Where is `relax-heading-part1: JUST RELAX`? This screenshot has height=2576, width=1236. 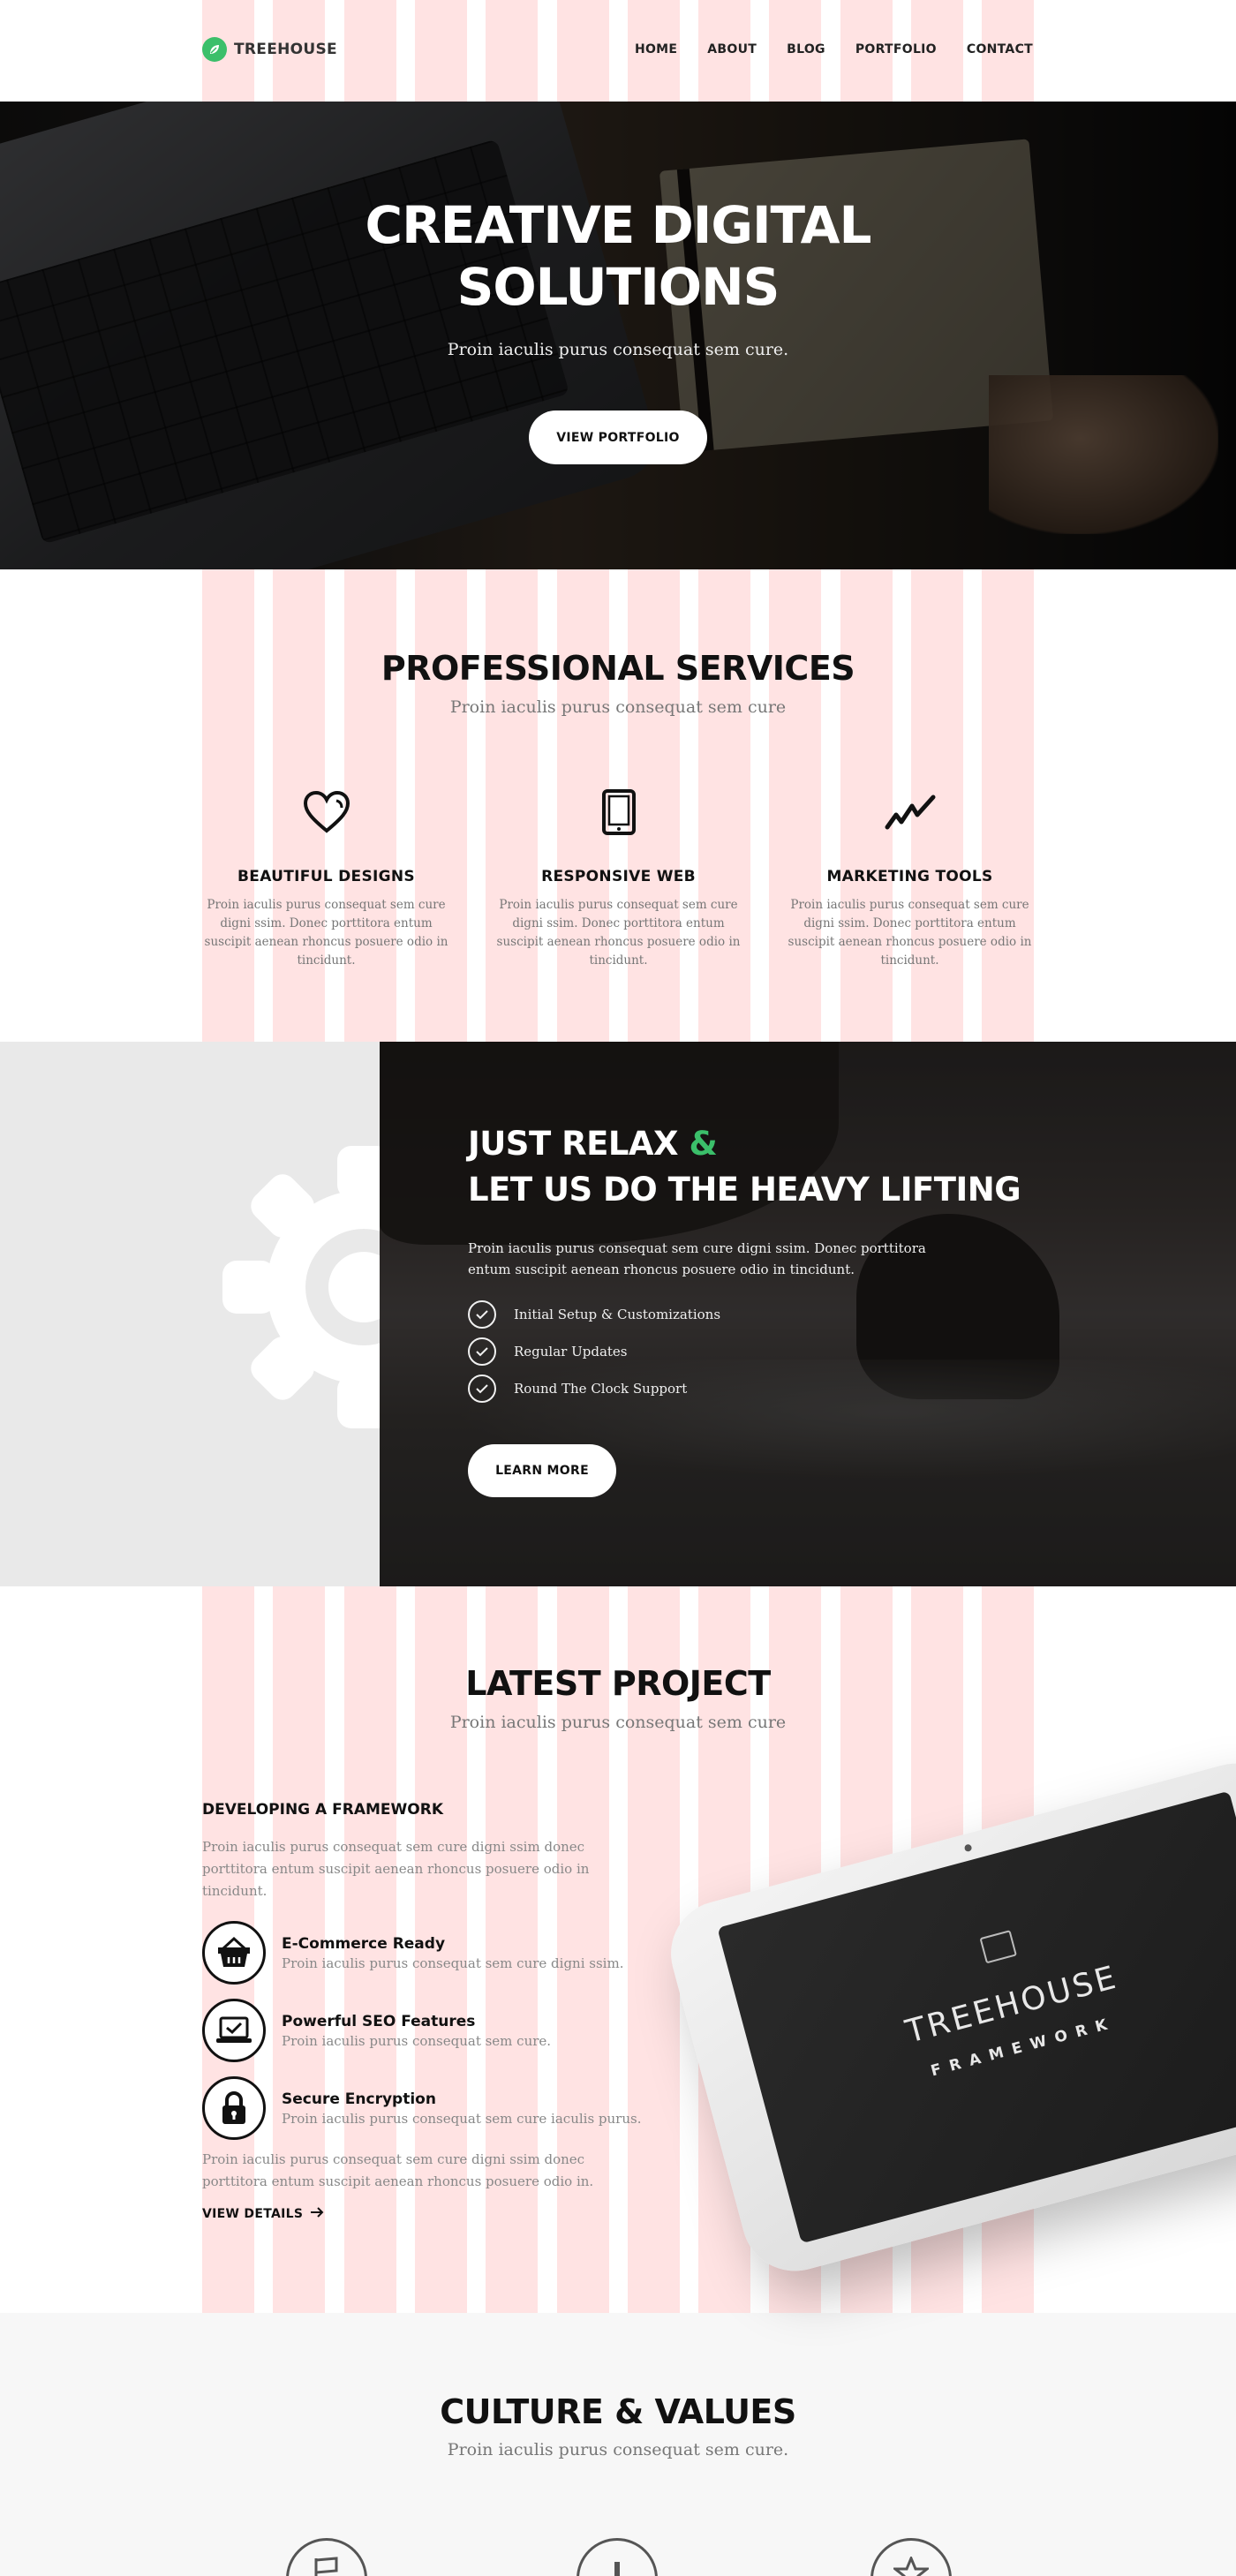 relax-heading-part1: JUST RELAX is located at coordinates (579, 1144).